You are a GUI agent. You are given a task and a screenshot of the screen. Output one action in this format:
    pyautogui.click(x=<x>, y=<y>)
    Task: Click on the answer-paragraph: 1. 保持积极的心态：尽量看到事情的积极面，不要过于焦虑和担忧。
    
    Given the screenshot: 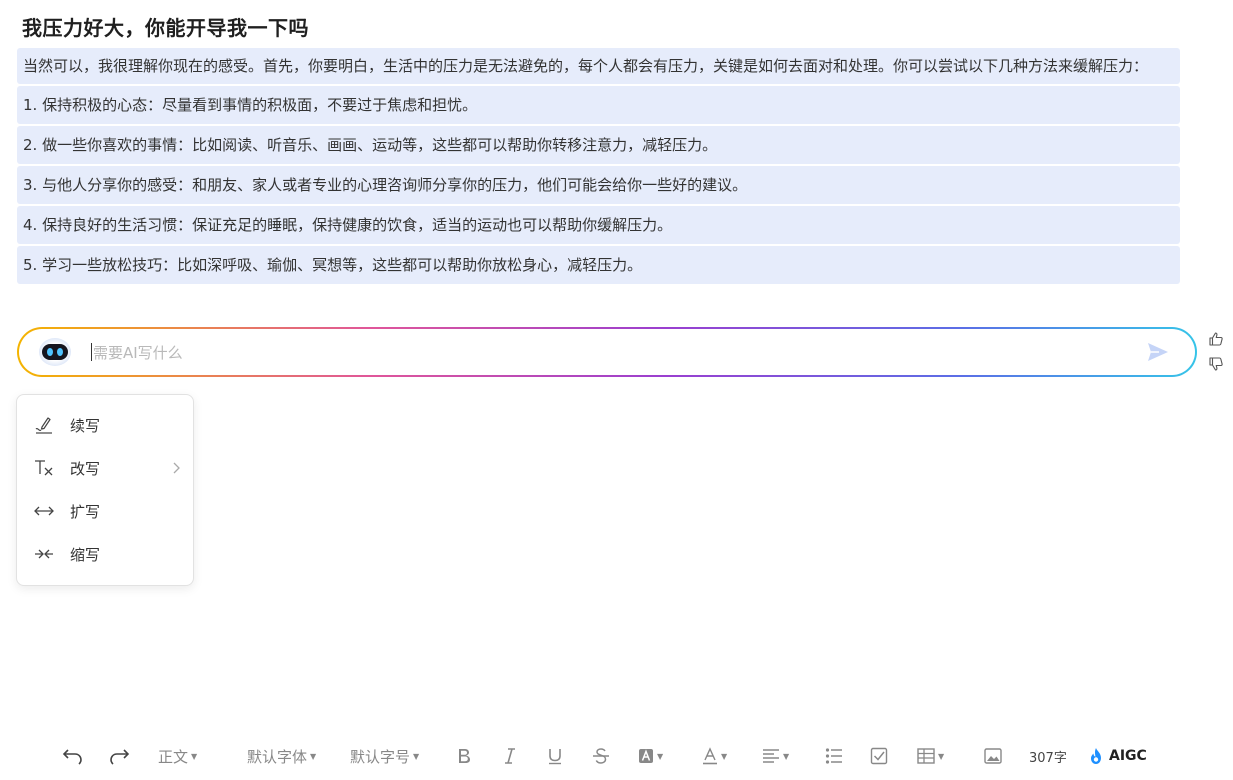 What is the action you would take?
    pyautogui.click(x=598, y=105)
    